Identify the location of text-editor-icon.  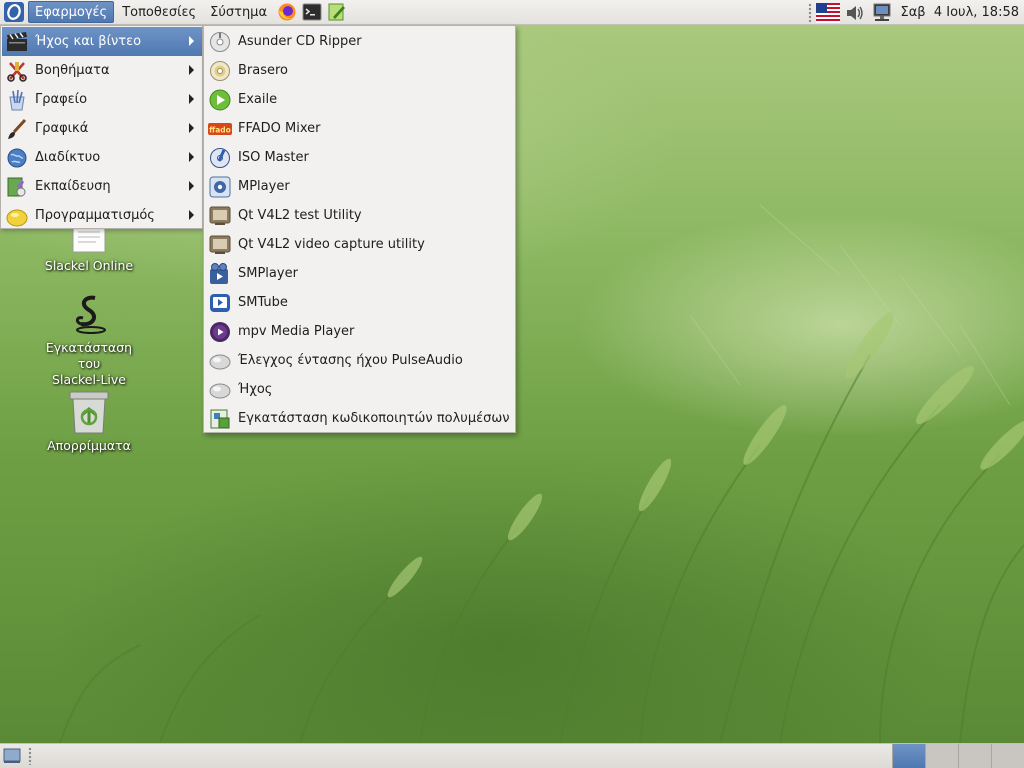
(337, 12).